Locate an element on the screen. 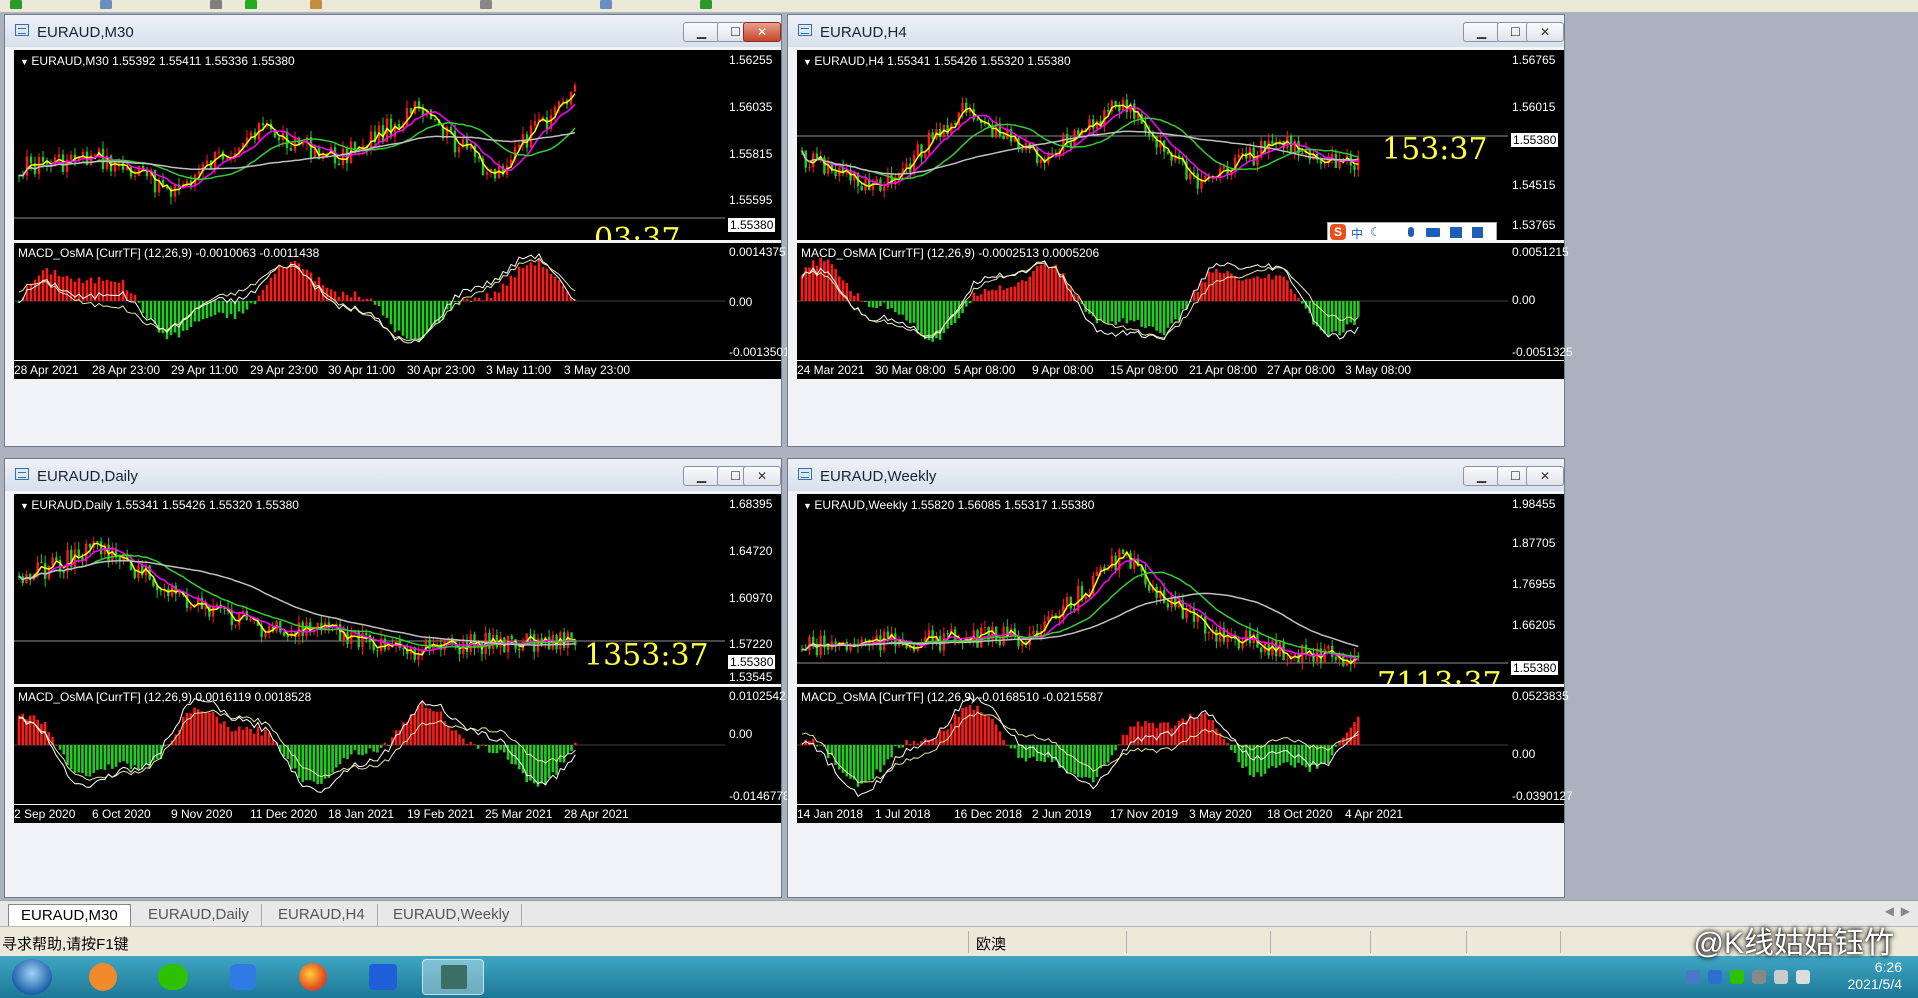 This screenshot has width=1918, height=998. time-label: 5 Apr 08:00 is located at coordinates (985, 370).